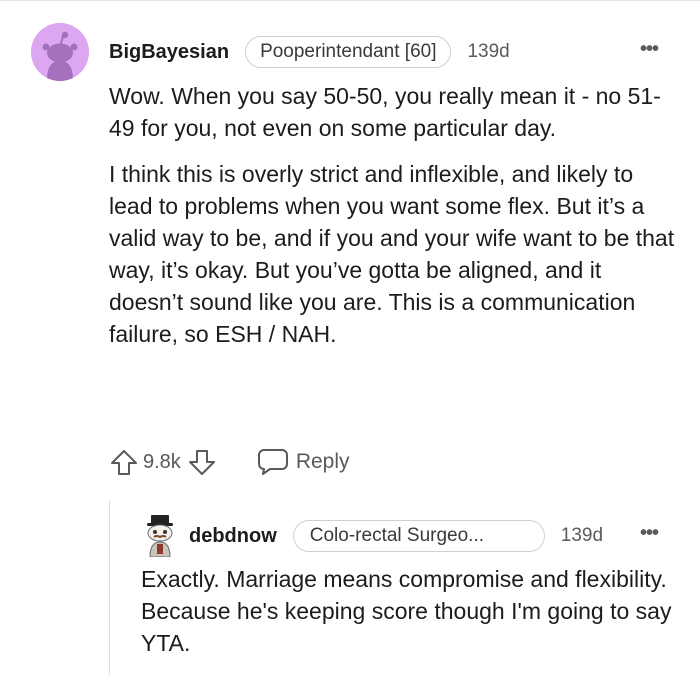  Describe the element at coordinates (229, 462) in the screenshot. I see `comment-actions: 9.8k Reply` at that location.